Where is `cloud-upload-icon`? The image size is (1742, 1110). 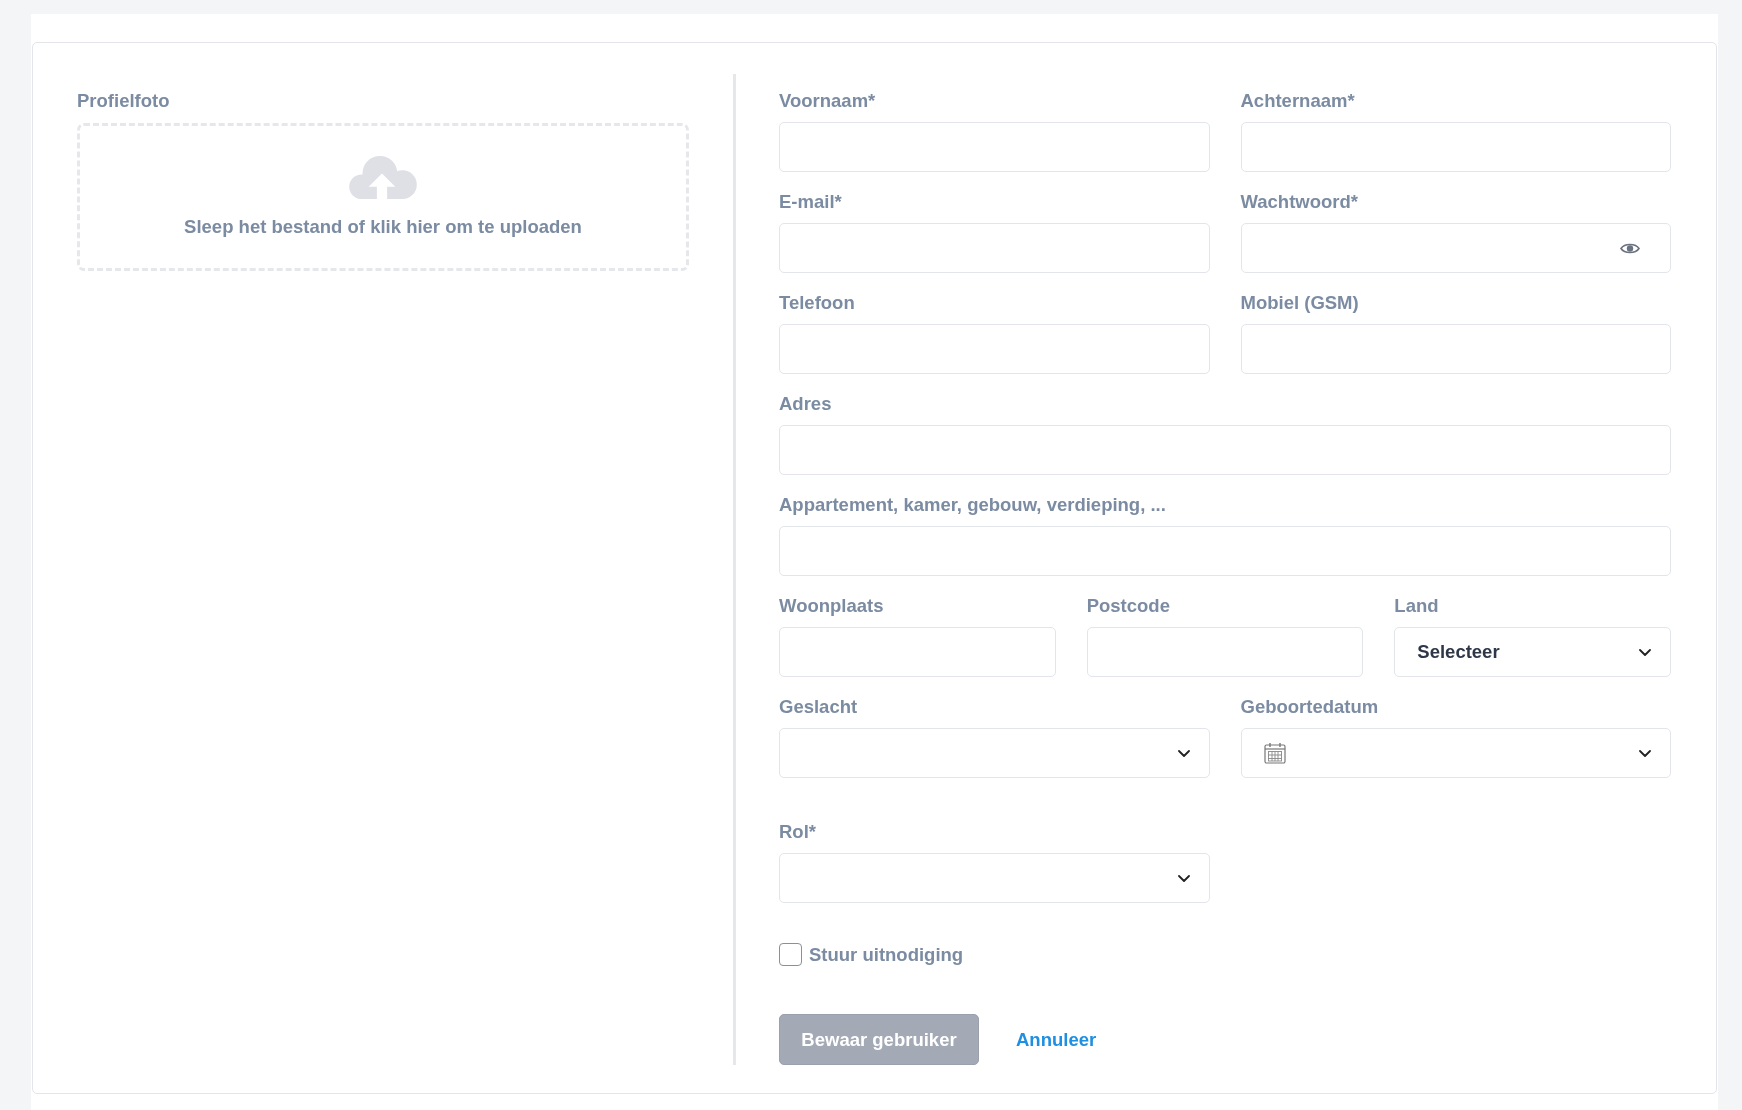
cloud-upload-icon is located at coordinates (383, 177).